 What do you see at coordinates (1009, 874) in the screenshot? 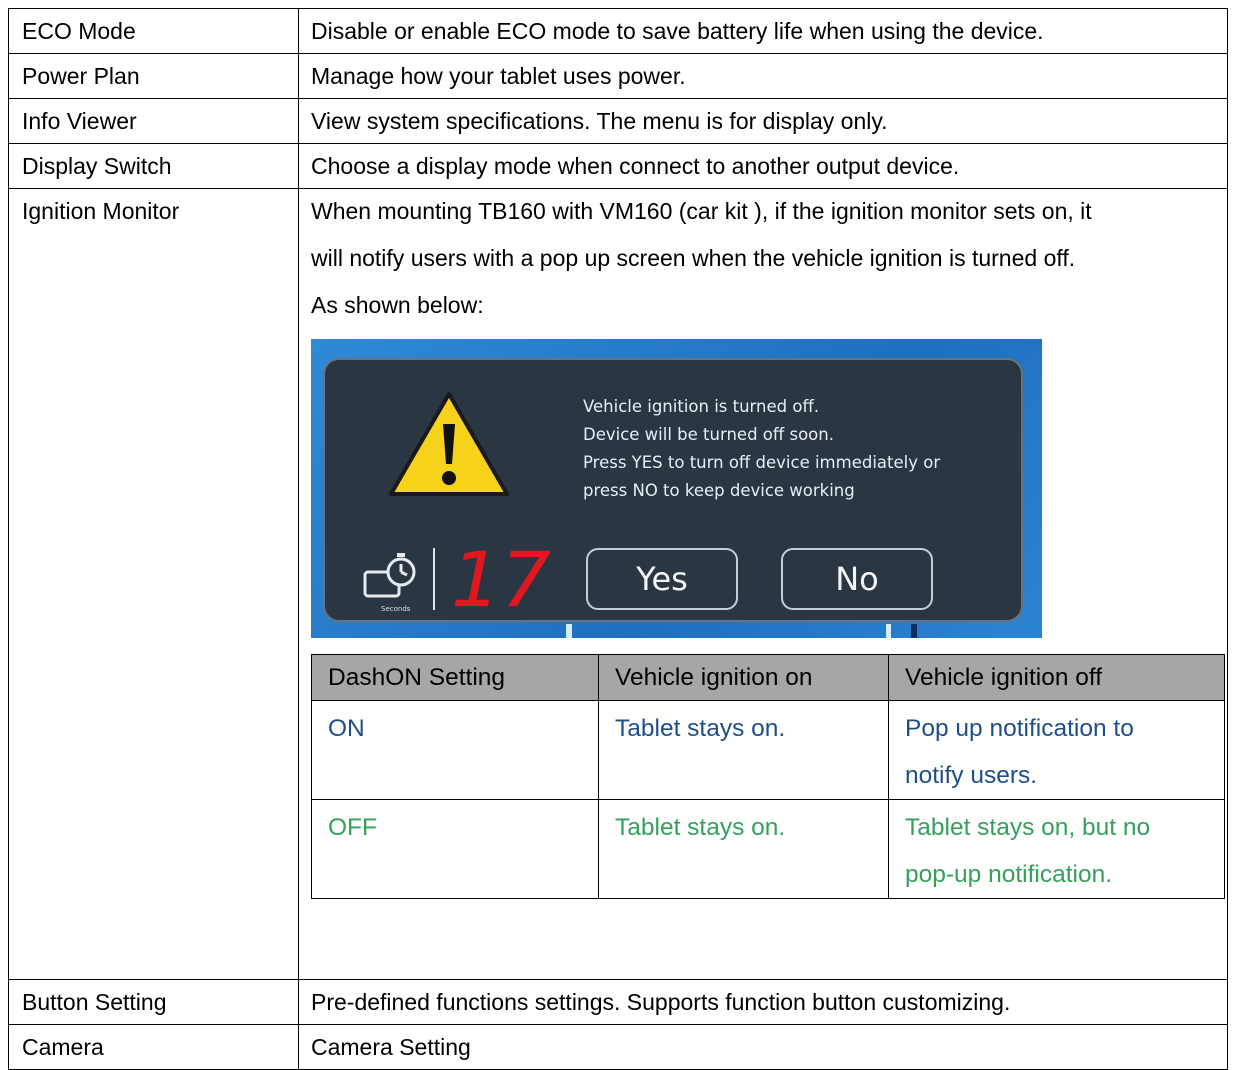
I see `cell-line: pop-up notification.` at bounding box center [1009, 874].